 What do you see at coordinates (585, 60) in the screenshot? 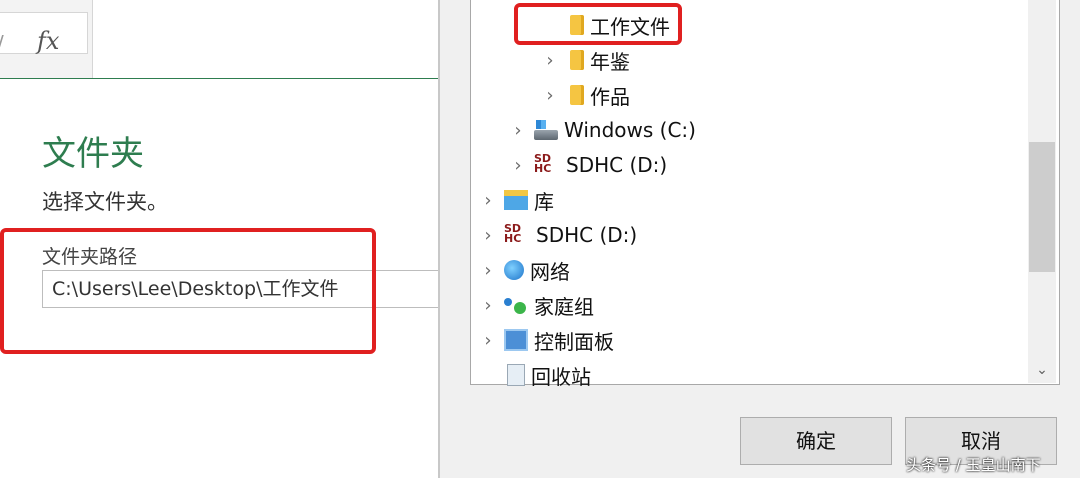
I see `tree-item-yearbook: › 年鉴` at bounding box center [585, 60].